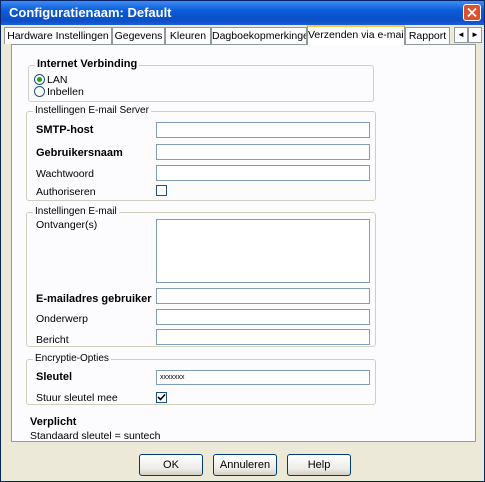  I want to click on key-label: Sleutel, so click(54, 377).